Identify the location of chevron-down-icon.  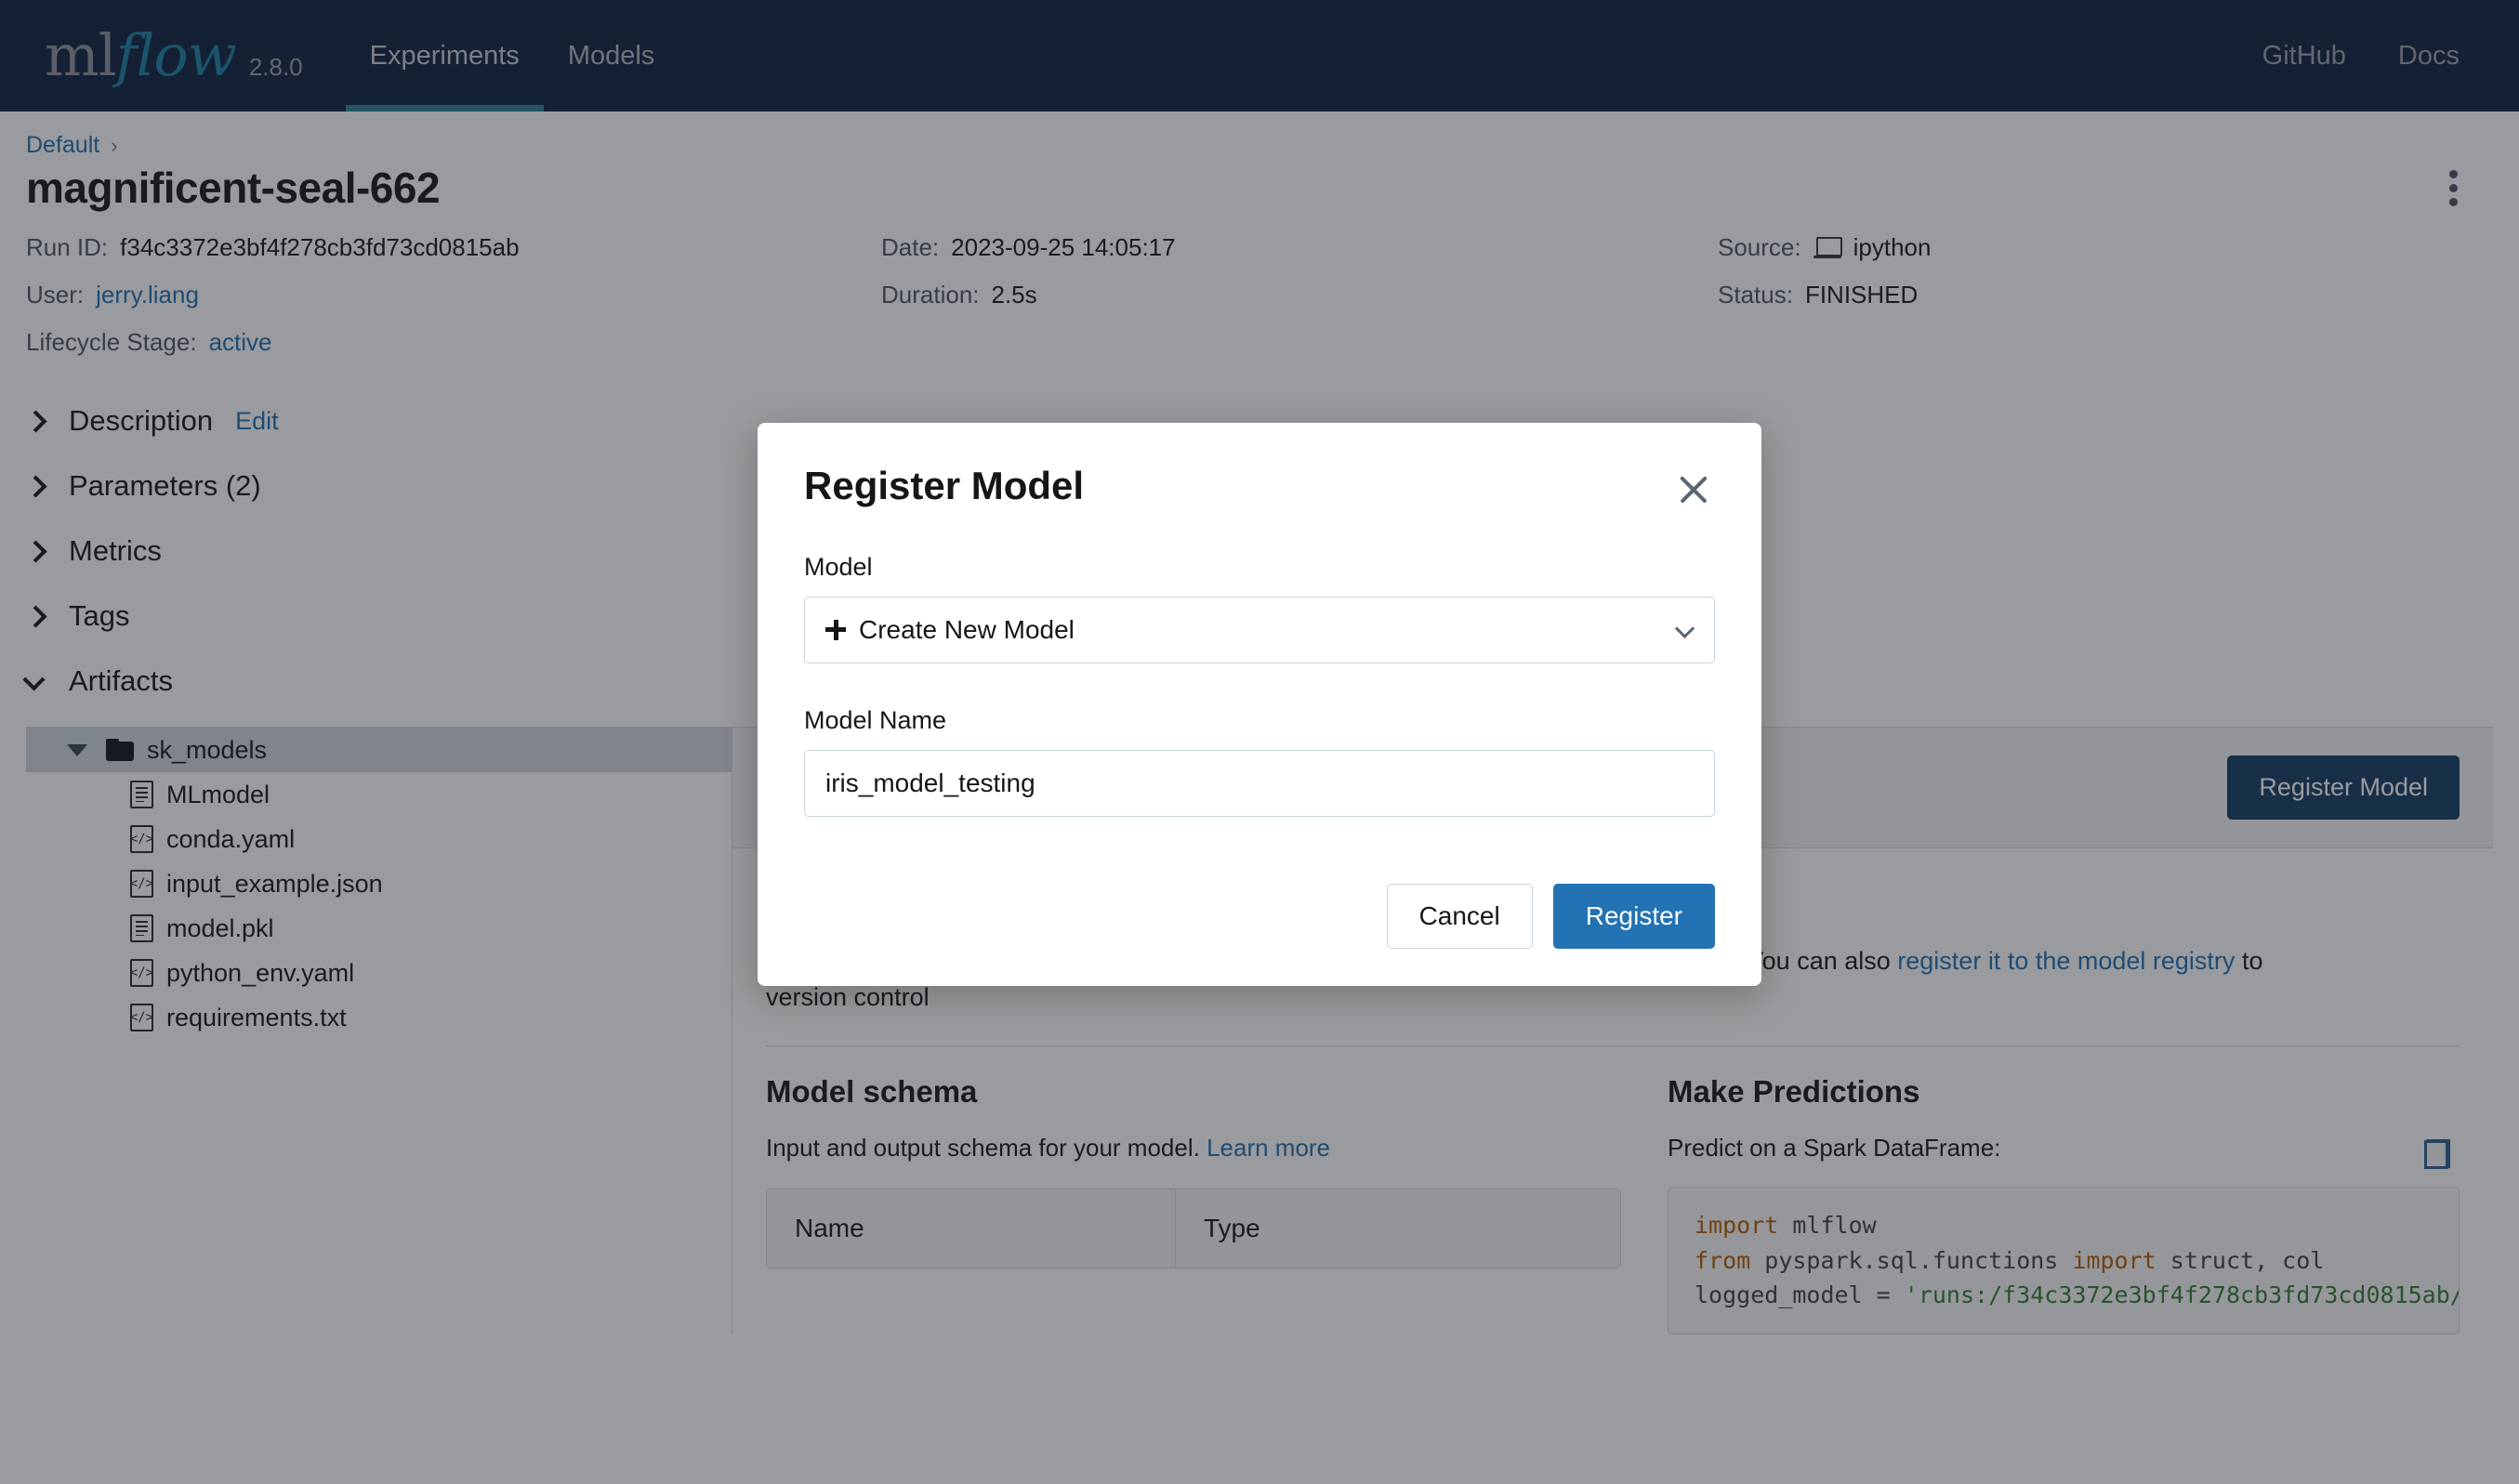
(1685, 630).